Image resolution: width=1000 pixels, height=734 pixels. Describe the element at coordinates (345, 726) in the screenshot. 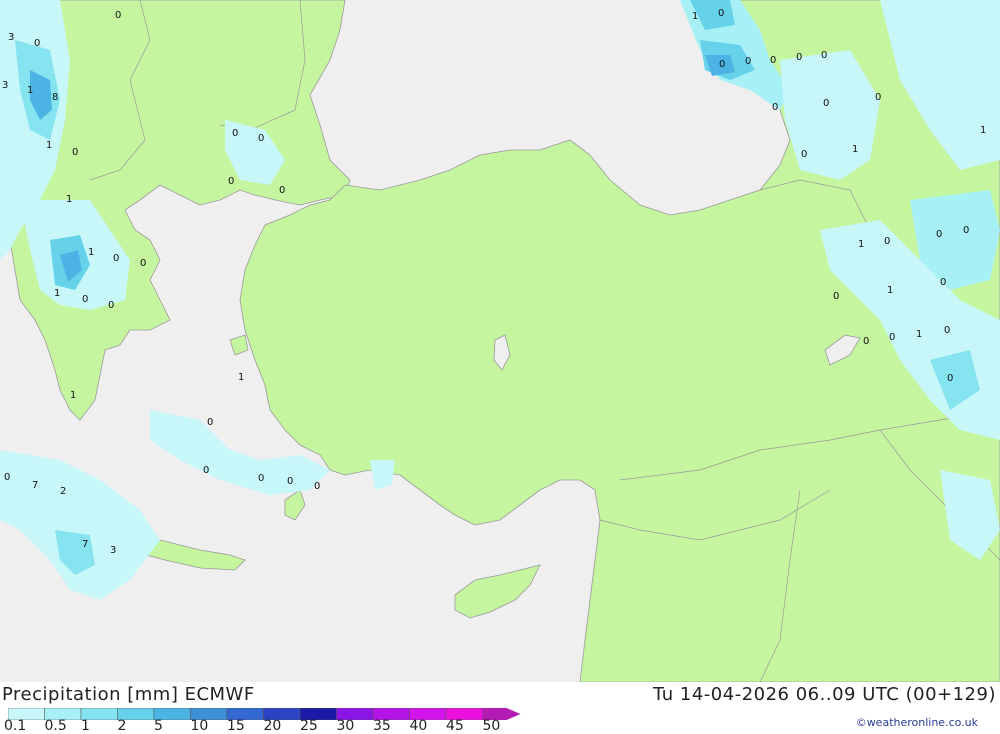

I see `legend-tick: 30` at that location.